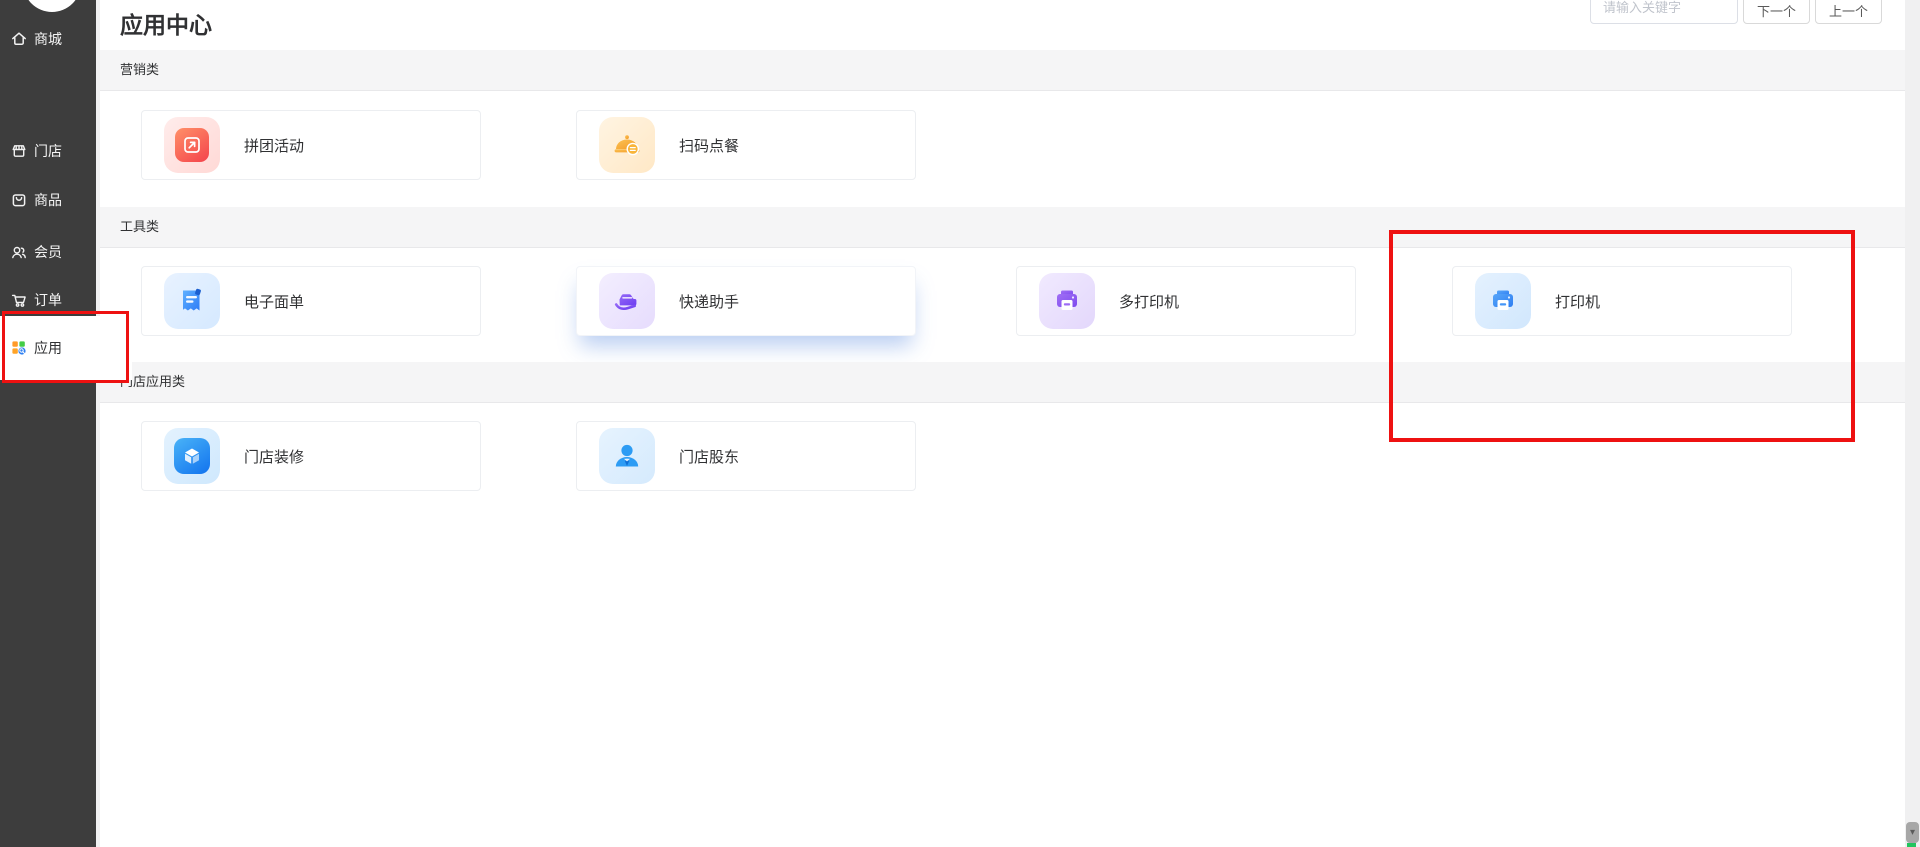 The height and width of the screenshot is (847, 1920). I want to click on avatar, so click(52, 6).